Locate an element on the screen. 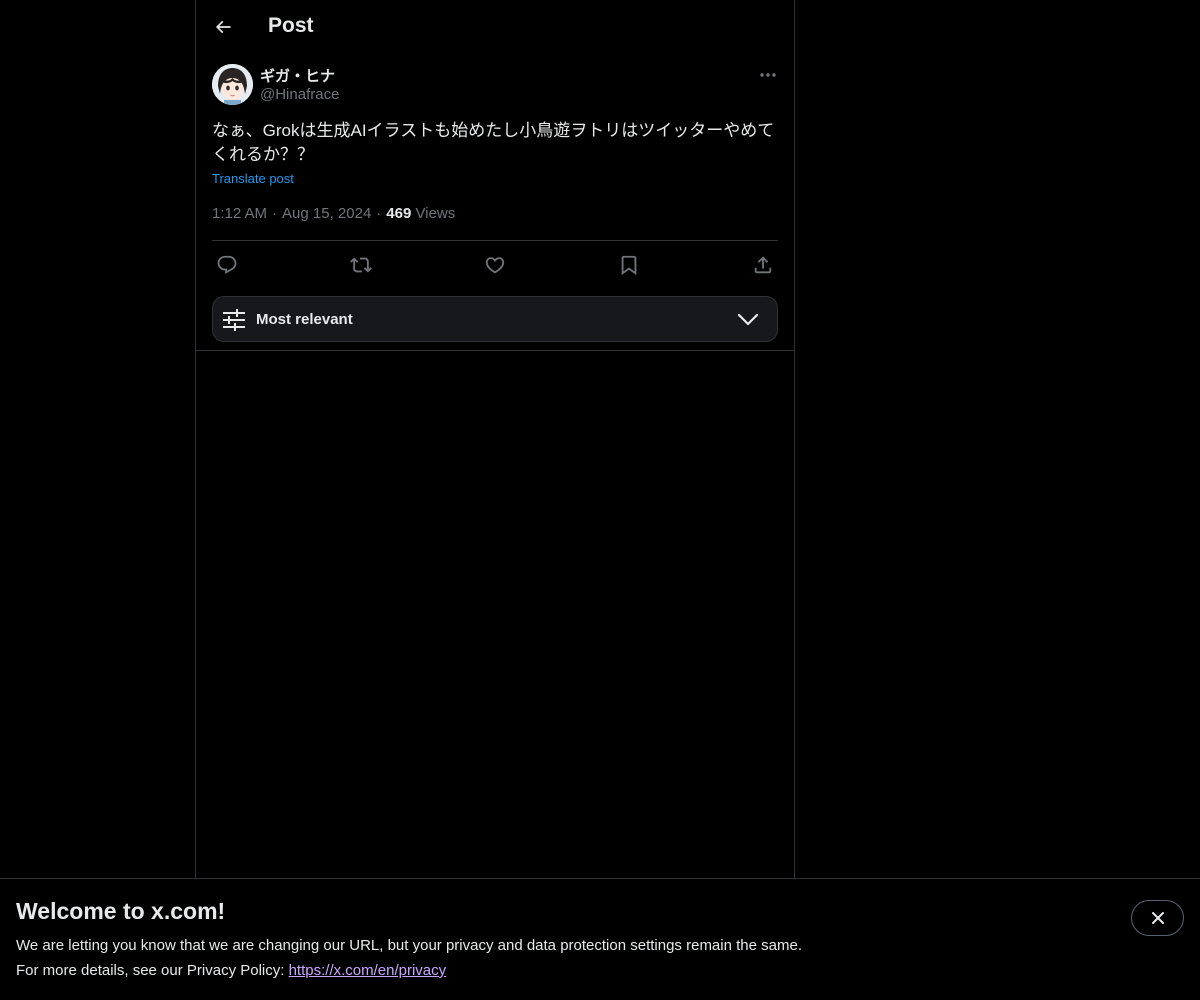 This screenshot has height=1000, width=1200. share-button is located at coordinates (763, 265).